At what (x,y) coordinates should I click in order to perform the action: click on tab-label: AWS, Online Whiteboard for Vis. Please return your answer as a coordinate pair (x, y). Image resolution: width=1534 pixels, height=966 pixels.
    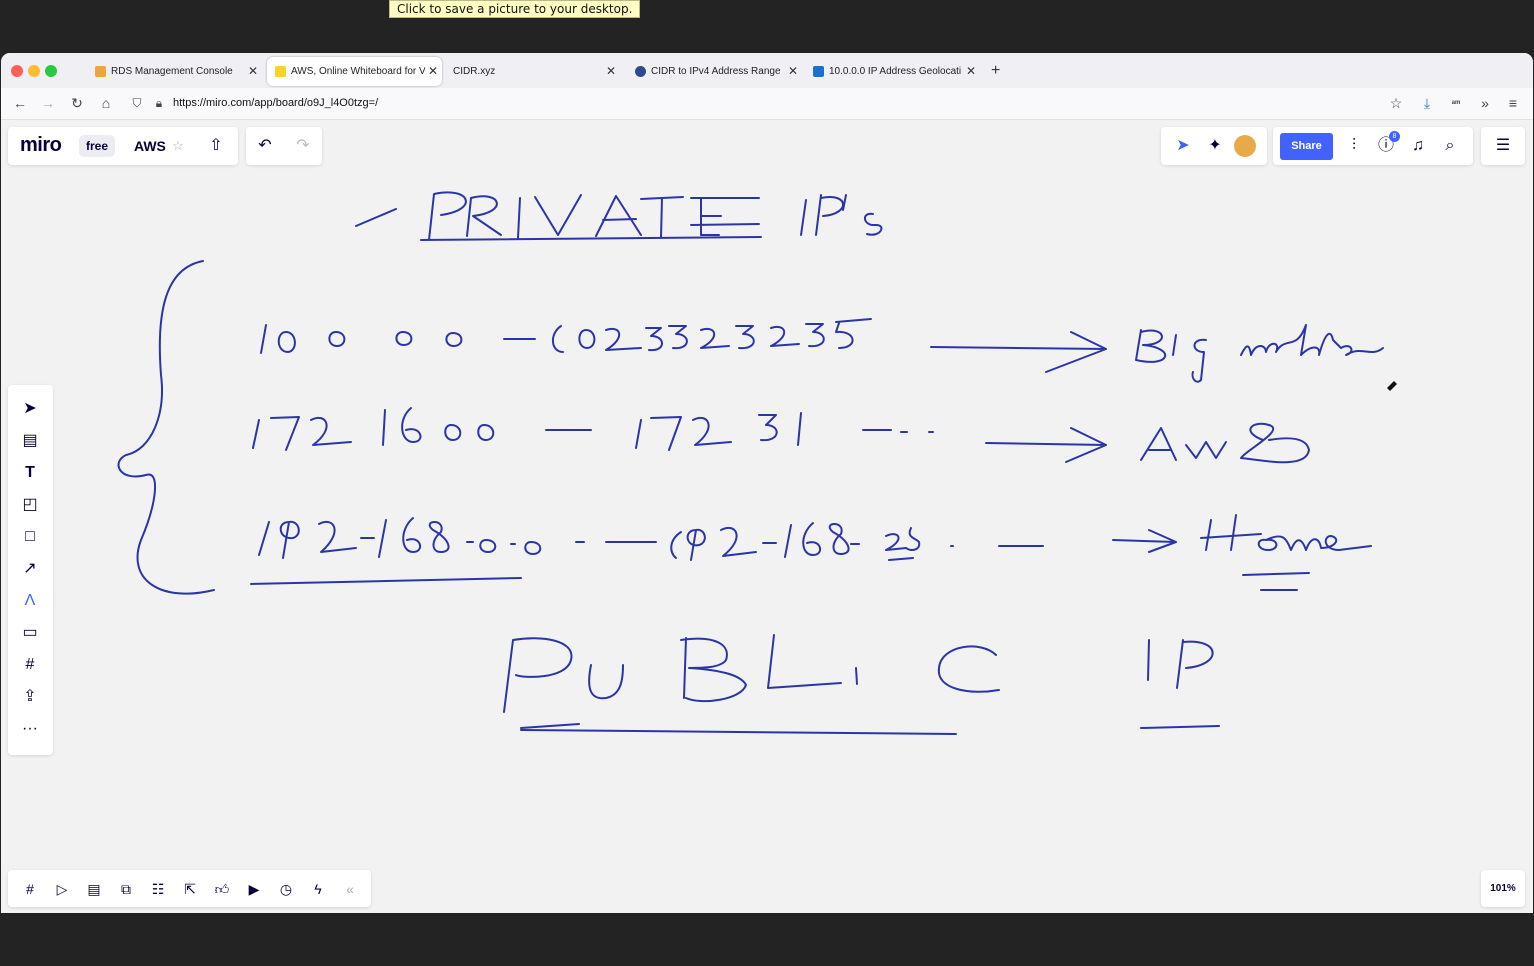
    Looking at the image, I should click on (358, 71).